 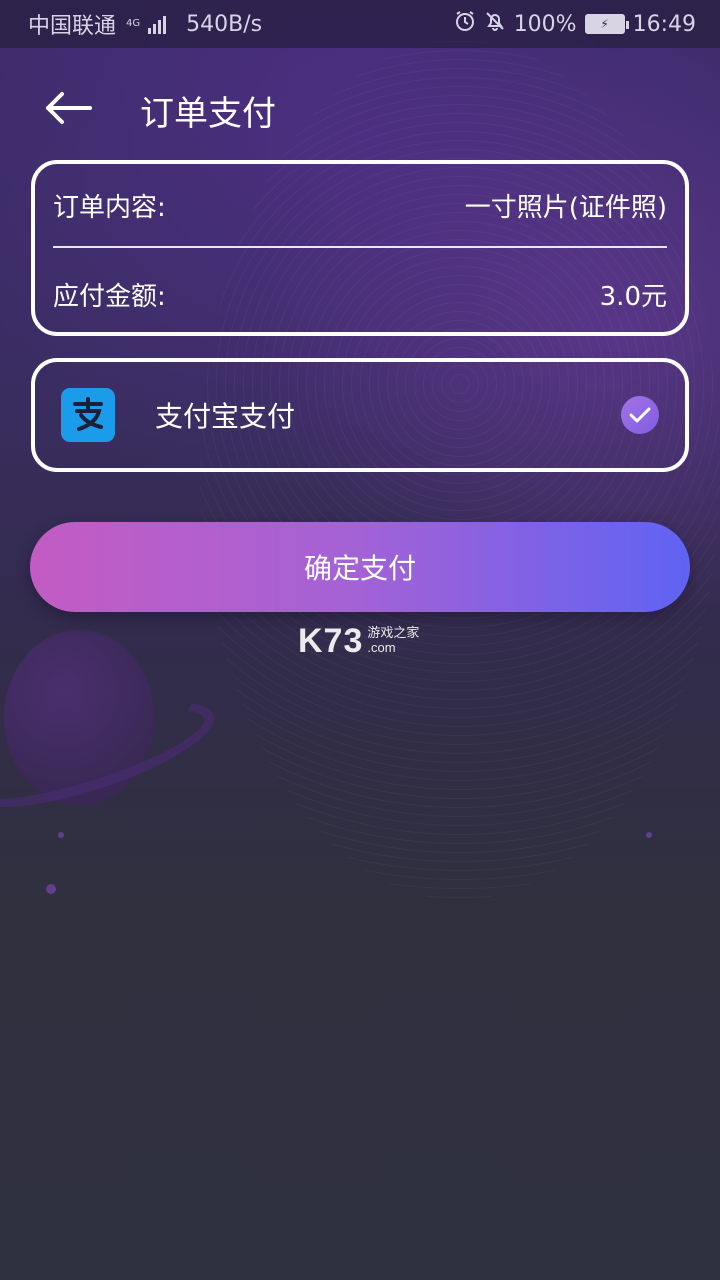 I want to click on watermark-sub: 游戏之家 .com, so click(x=393, y=640).